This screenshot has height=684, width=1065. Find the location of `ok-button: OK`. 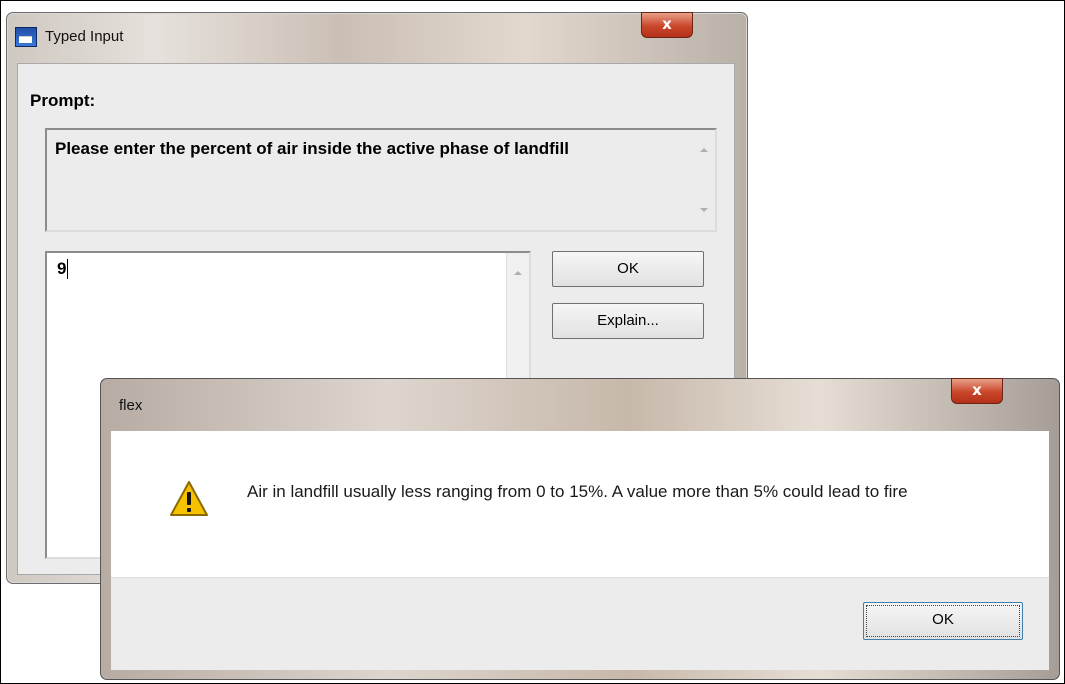

ok-button: OK is located at coordinates (628, 269).